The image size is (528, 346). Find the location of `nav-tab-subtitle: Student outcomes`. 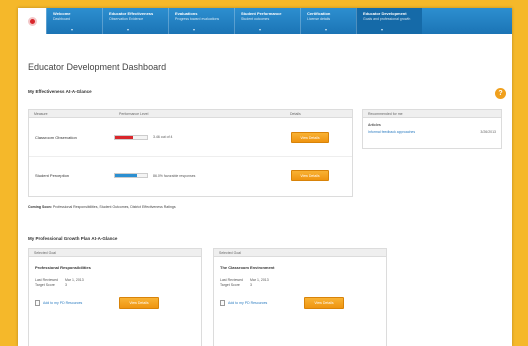

nav-tab-subtitle: Student outcomes is located at coordinates (255, 19).